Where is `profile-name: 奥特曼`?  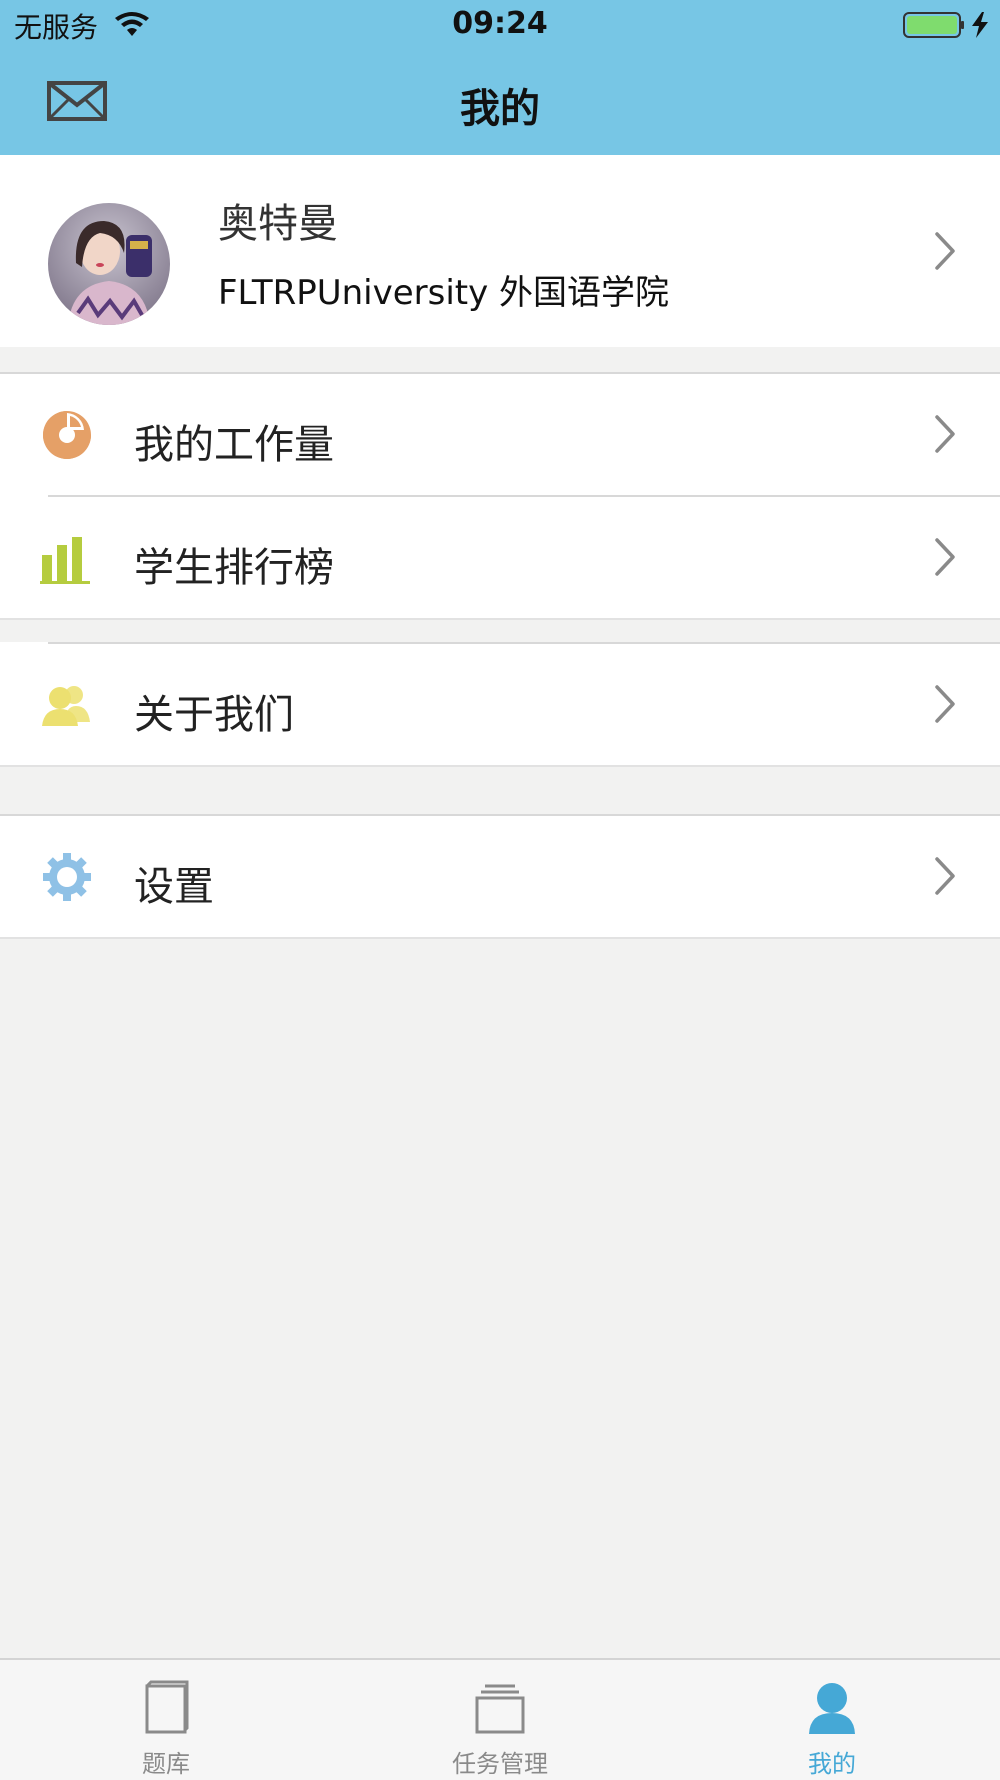 profile-name: 奥特曼 is located at coordinates (278, 224).